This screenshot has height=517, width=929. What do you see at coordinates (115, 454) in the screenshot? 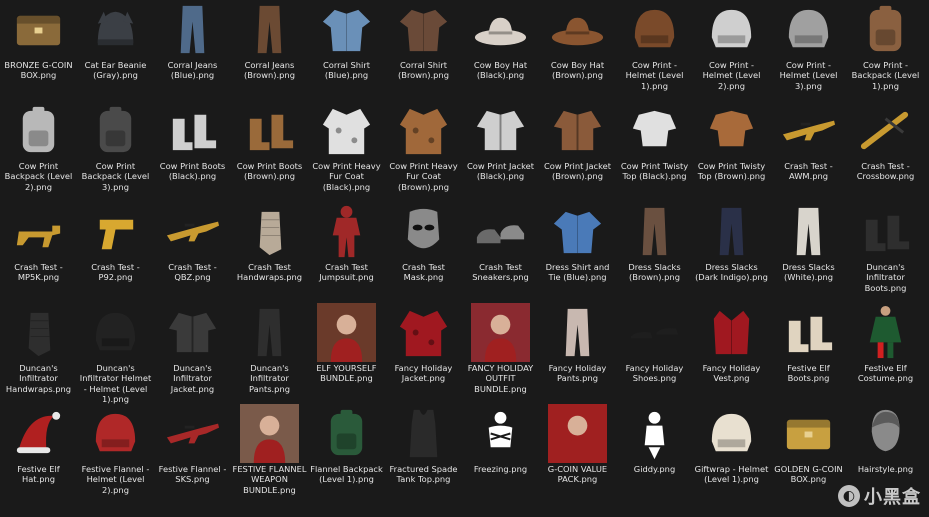
I see `file-item: Festive Flannel - Helmet (Level 2).png` at bounding box center [115, 454].